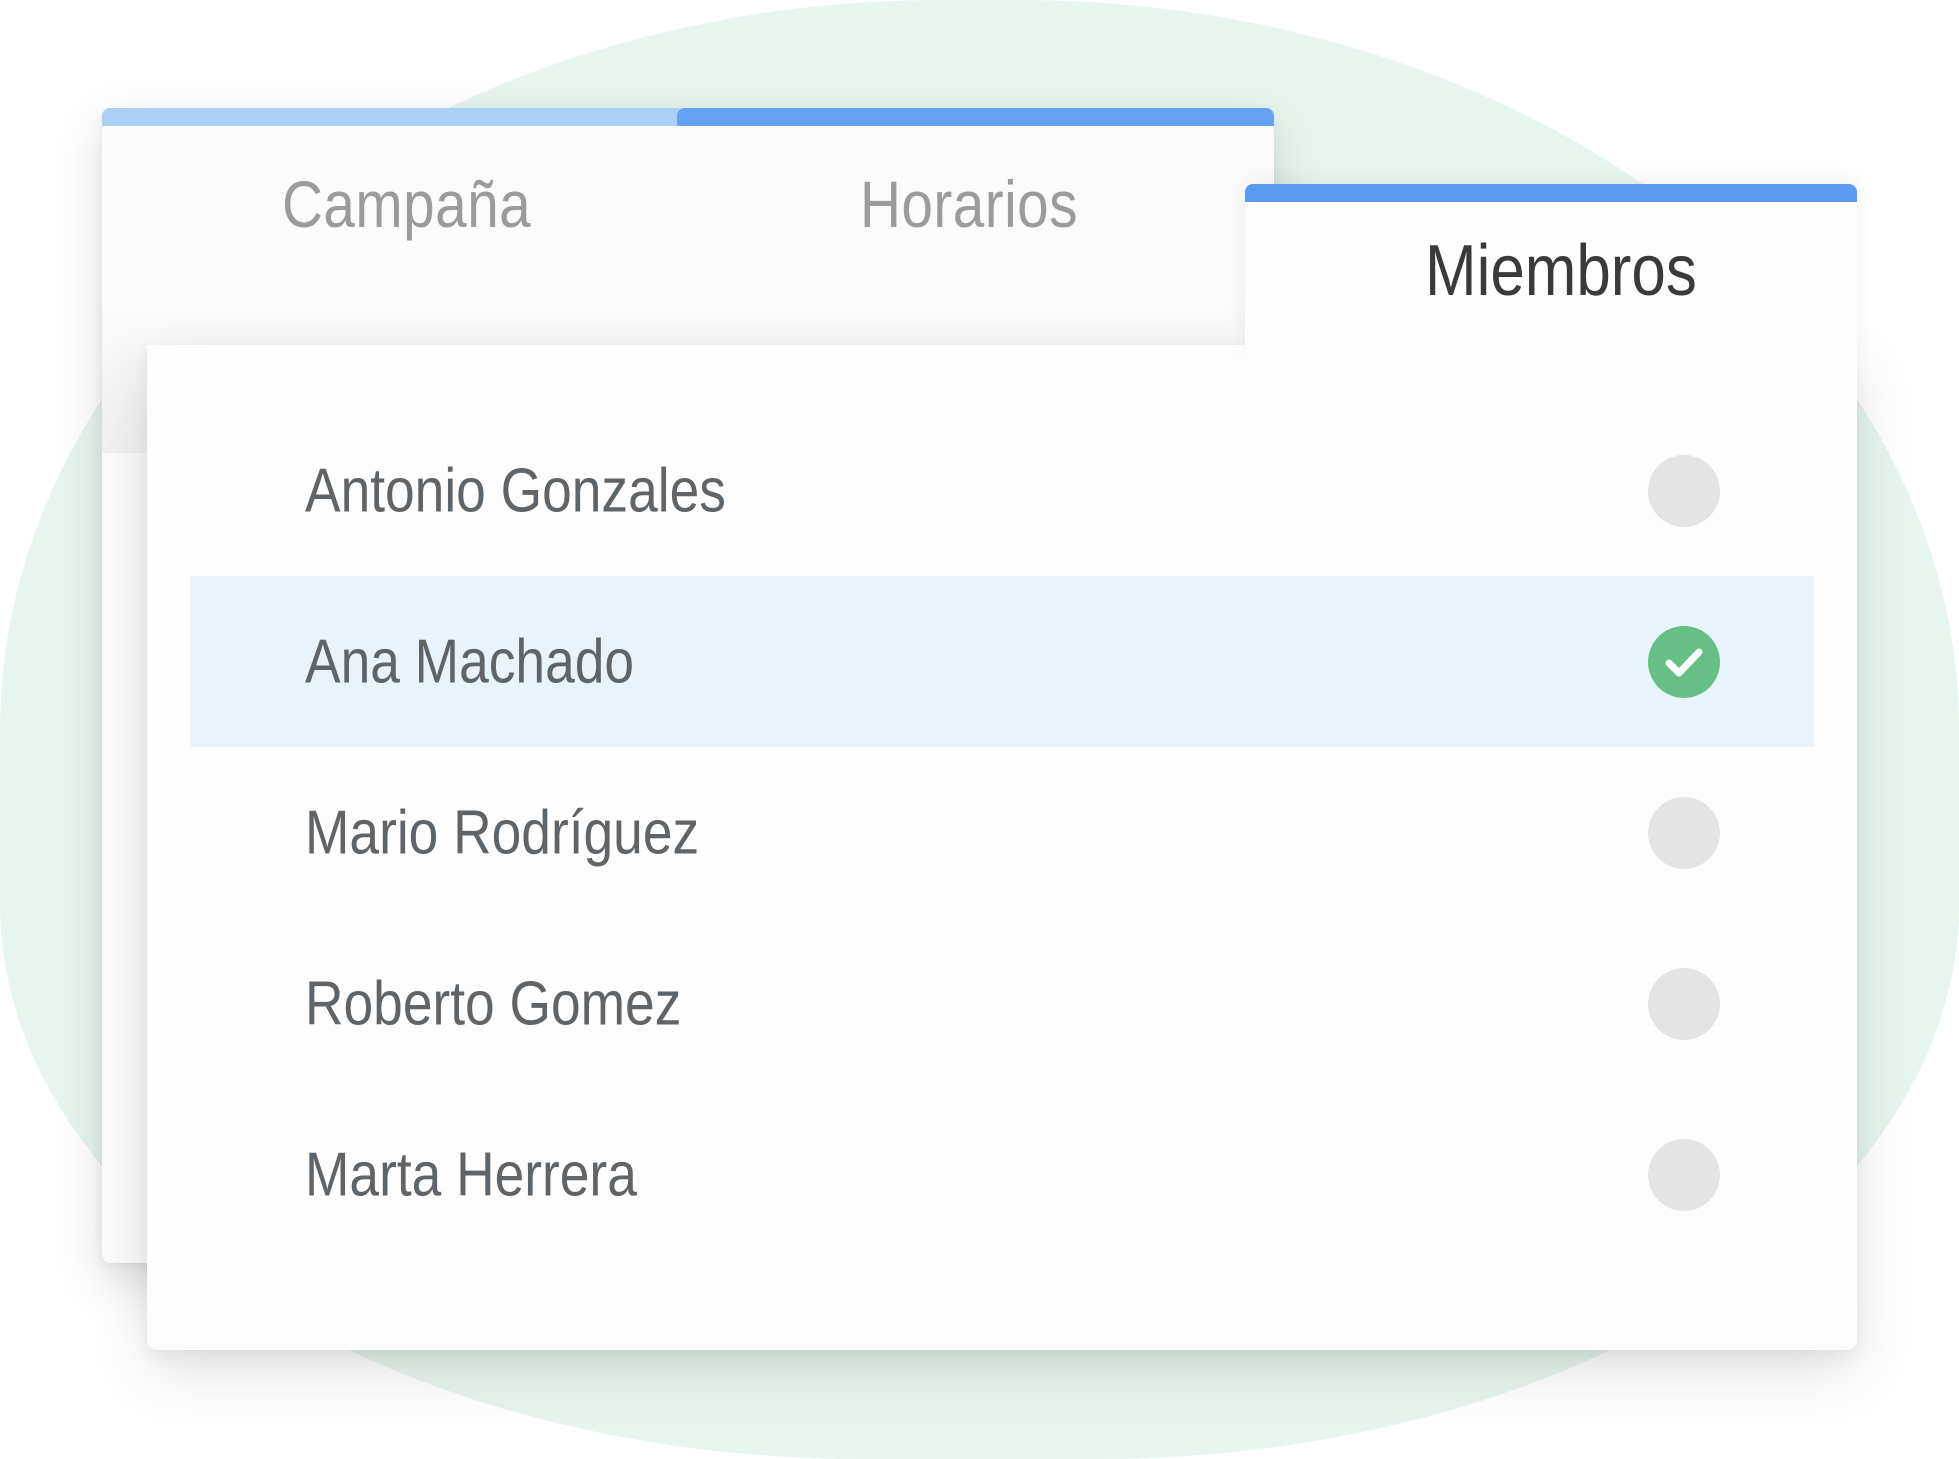 The height and width of the screenshot is (1459, 1959). Describe the element at coordinates (1002, 1174) in the screenshot. I see `member-row: Marta Herrera` at that location.